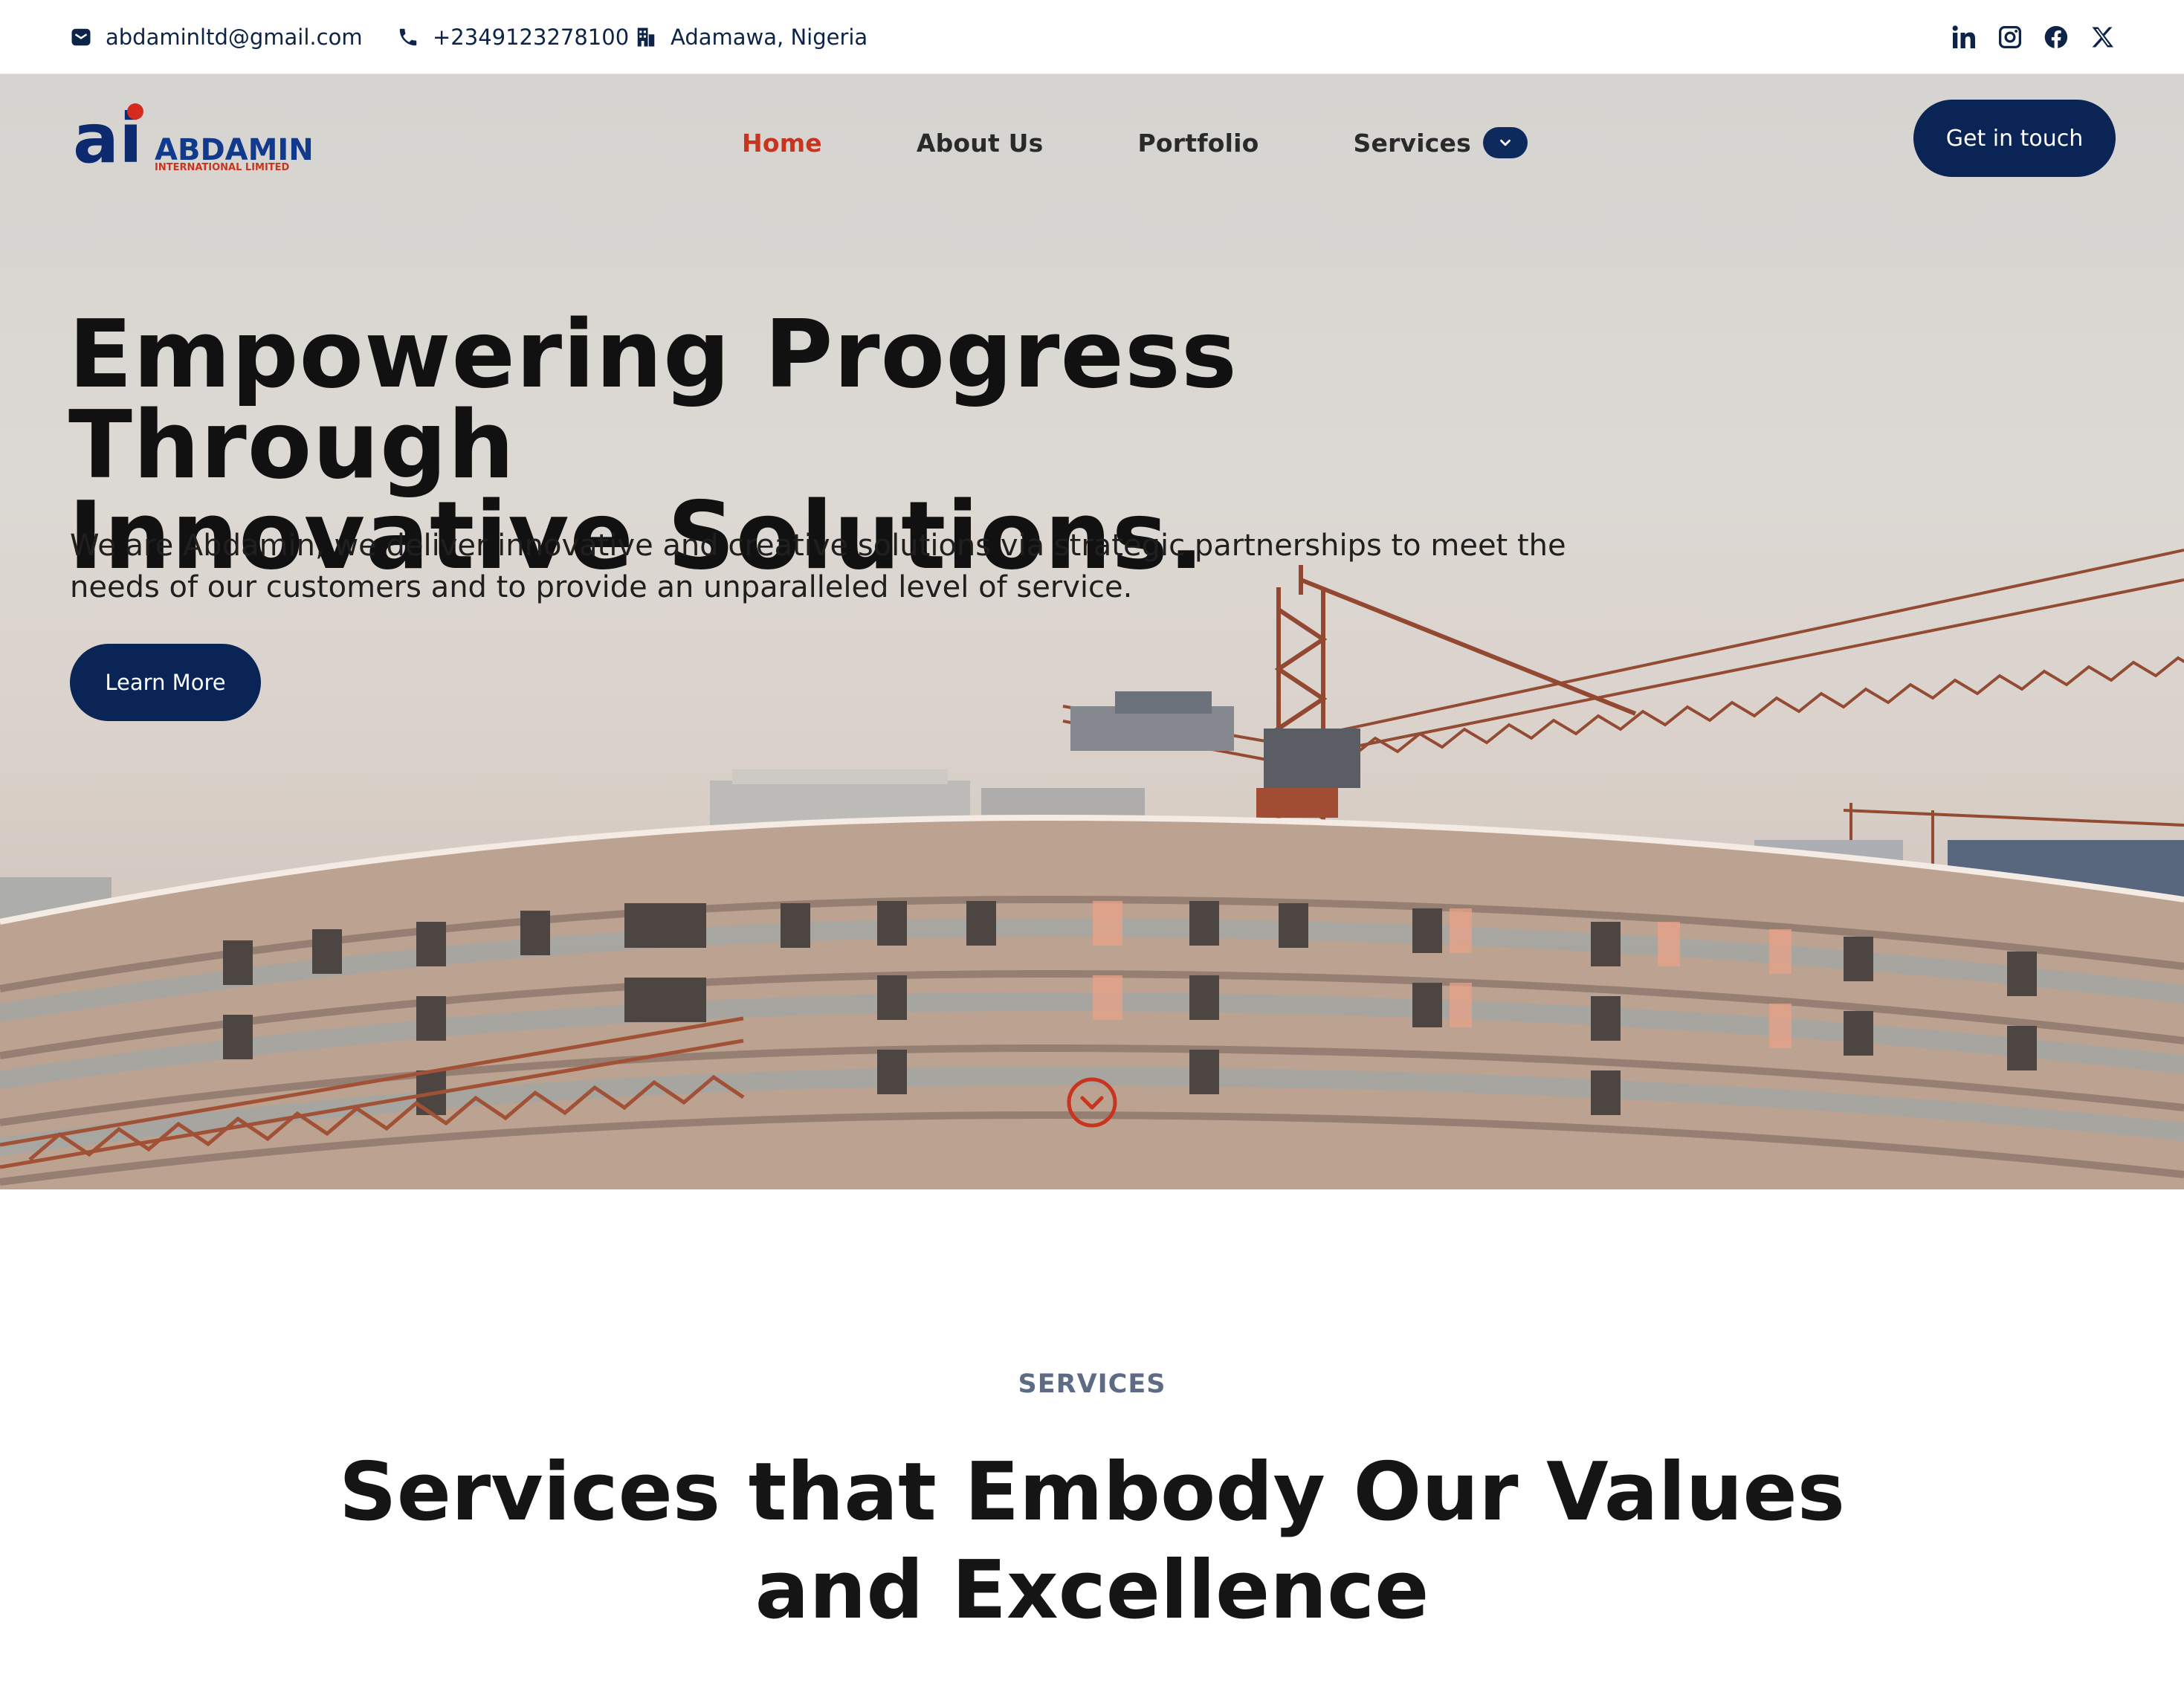 This screenshot has height=1686, width=2184. Describe the element at coordinates (2015, 138) in the screenshot. I see `get-in-touch-button: Get in touch` at that location.